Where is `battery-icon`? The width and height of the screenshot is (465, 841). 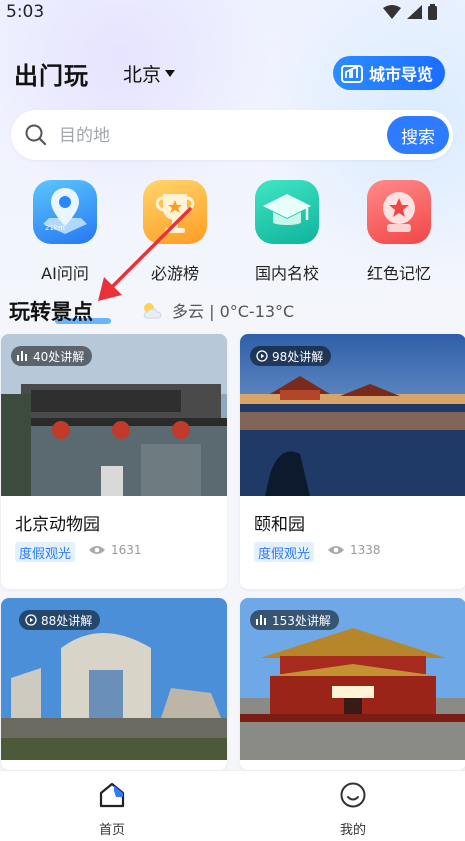 battery-icon is located at coordinates (432, 12).